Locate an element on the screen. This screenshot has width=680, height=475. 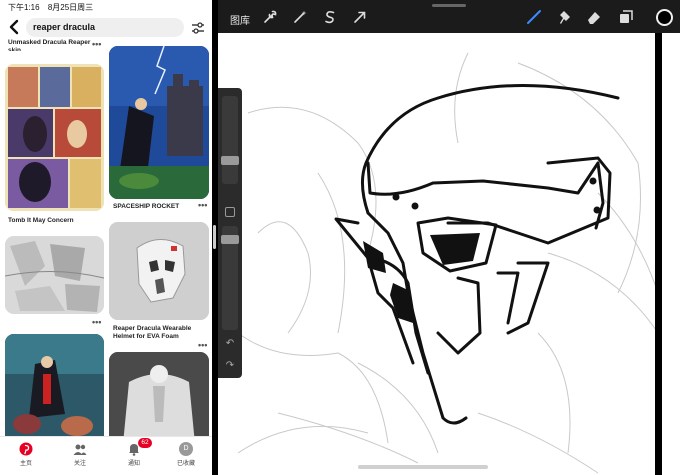
filter-icon is located at coordinates (198, 28).